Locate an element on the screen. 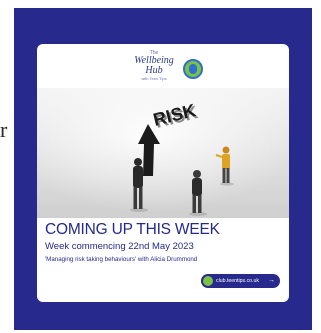  logo-line-hub: Hub is located at coordinates (154, 70).